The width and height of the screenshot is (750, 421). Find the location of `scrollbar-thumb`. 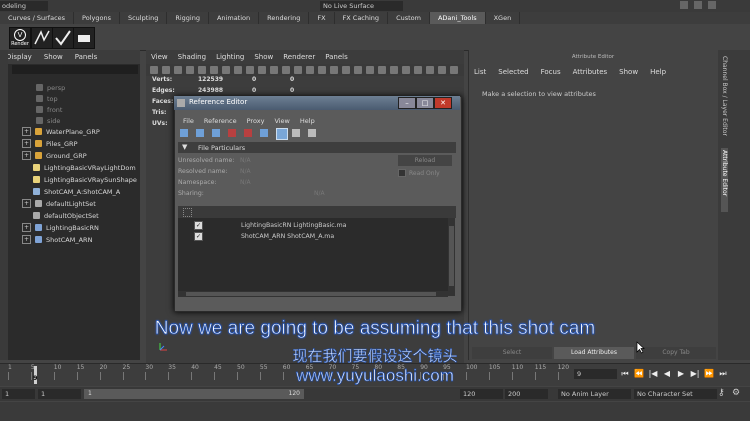

scrollbar-thumb is located at coordinates (451, 256).